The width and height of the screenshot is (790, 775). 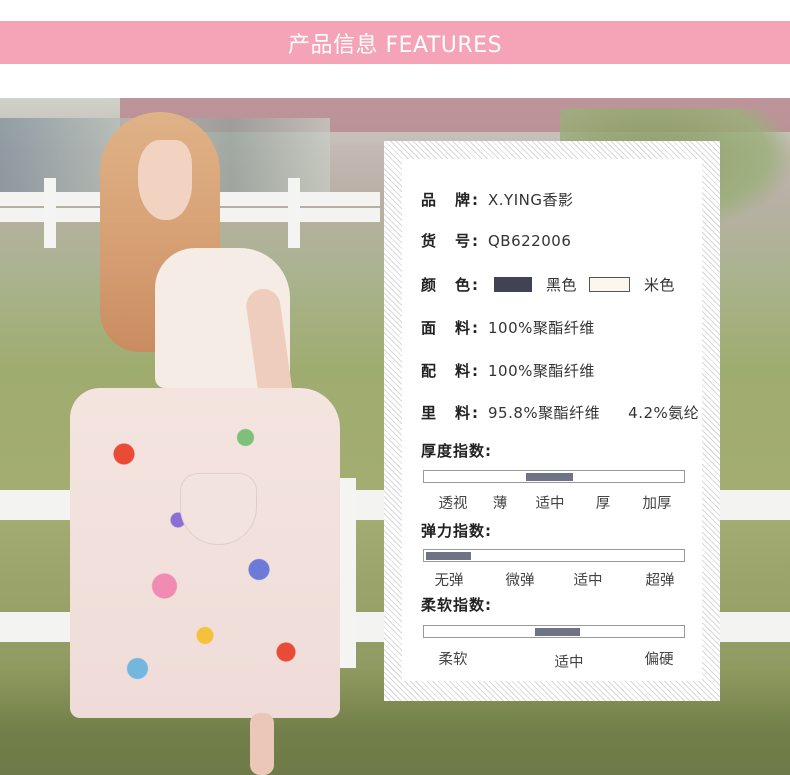 I want to click on thickness-scale, so click(x=554, y=476).